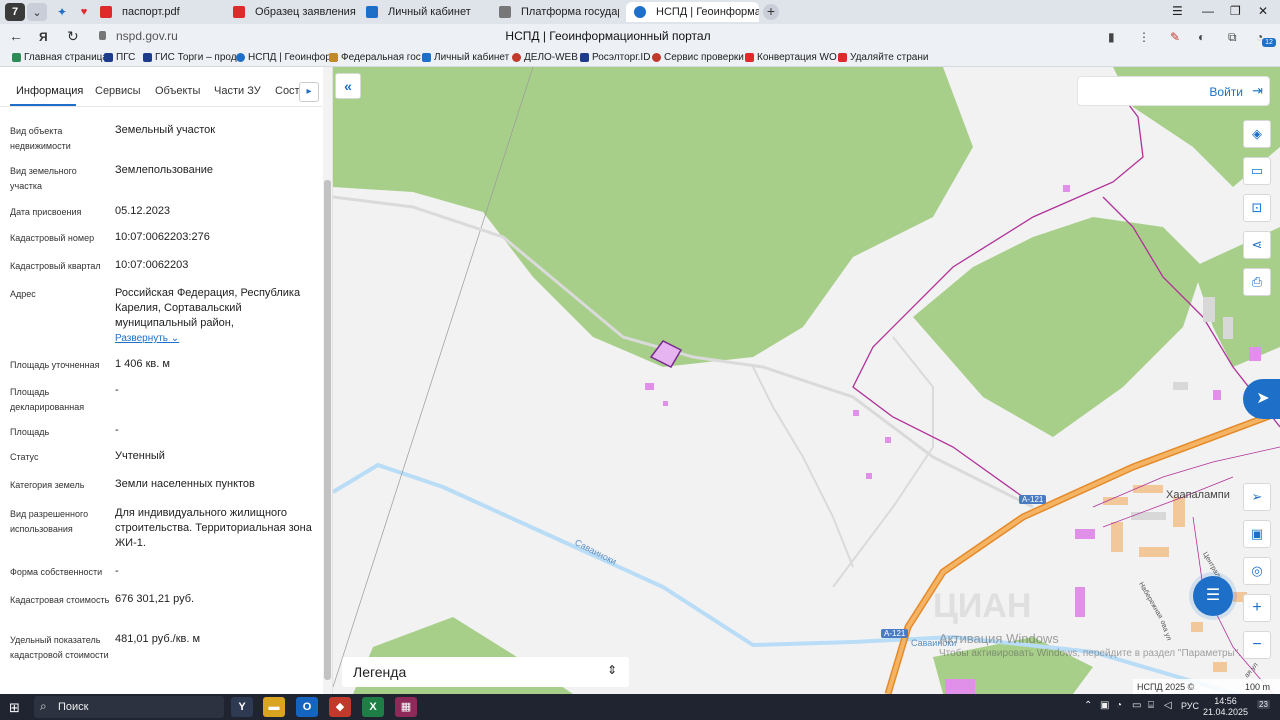 The width and height of the screenshot is (1280, 720). What do you see at coordinates (465, 57) in the screenshot?
I see `bookmark-item: Личный кабинет` at bounding box center [465, 57].